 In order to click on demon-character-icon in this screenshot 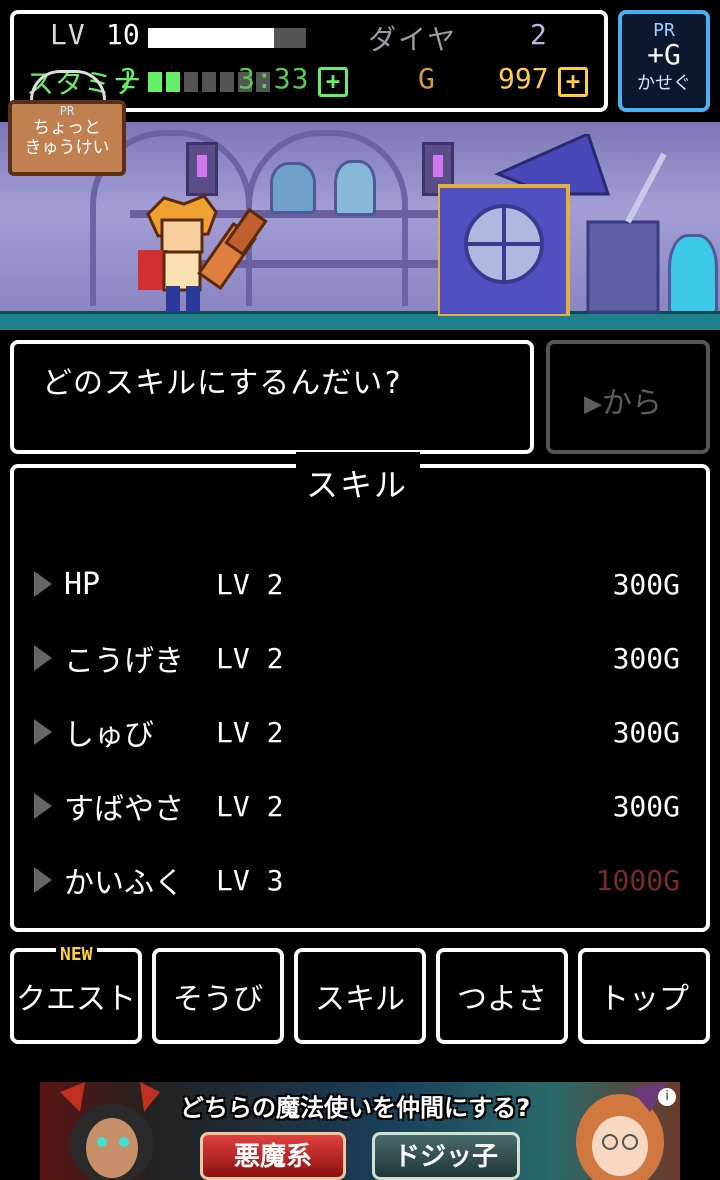, I will do `click(110, 1131)`.